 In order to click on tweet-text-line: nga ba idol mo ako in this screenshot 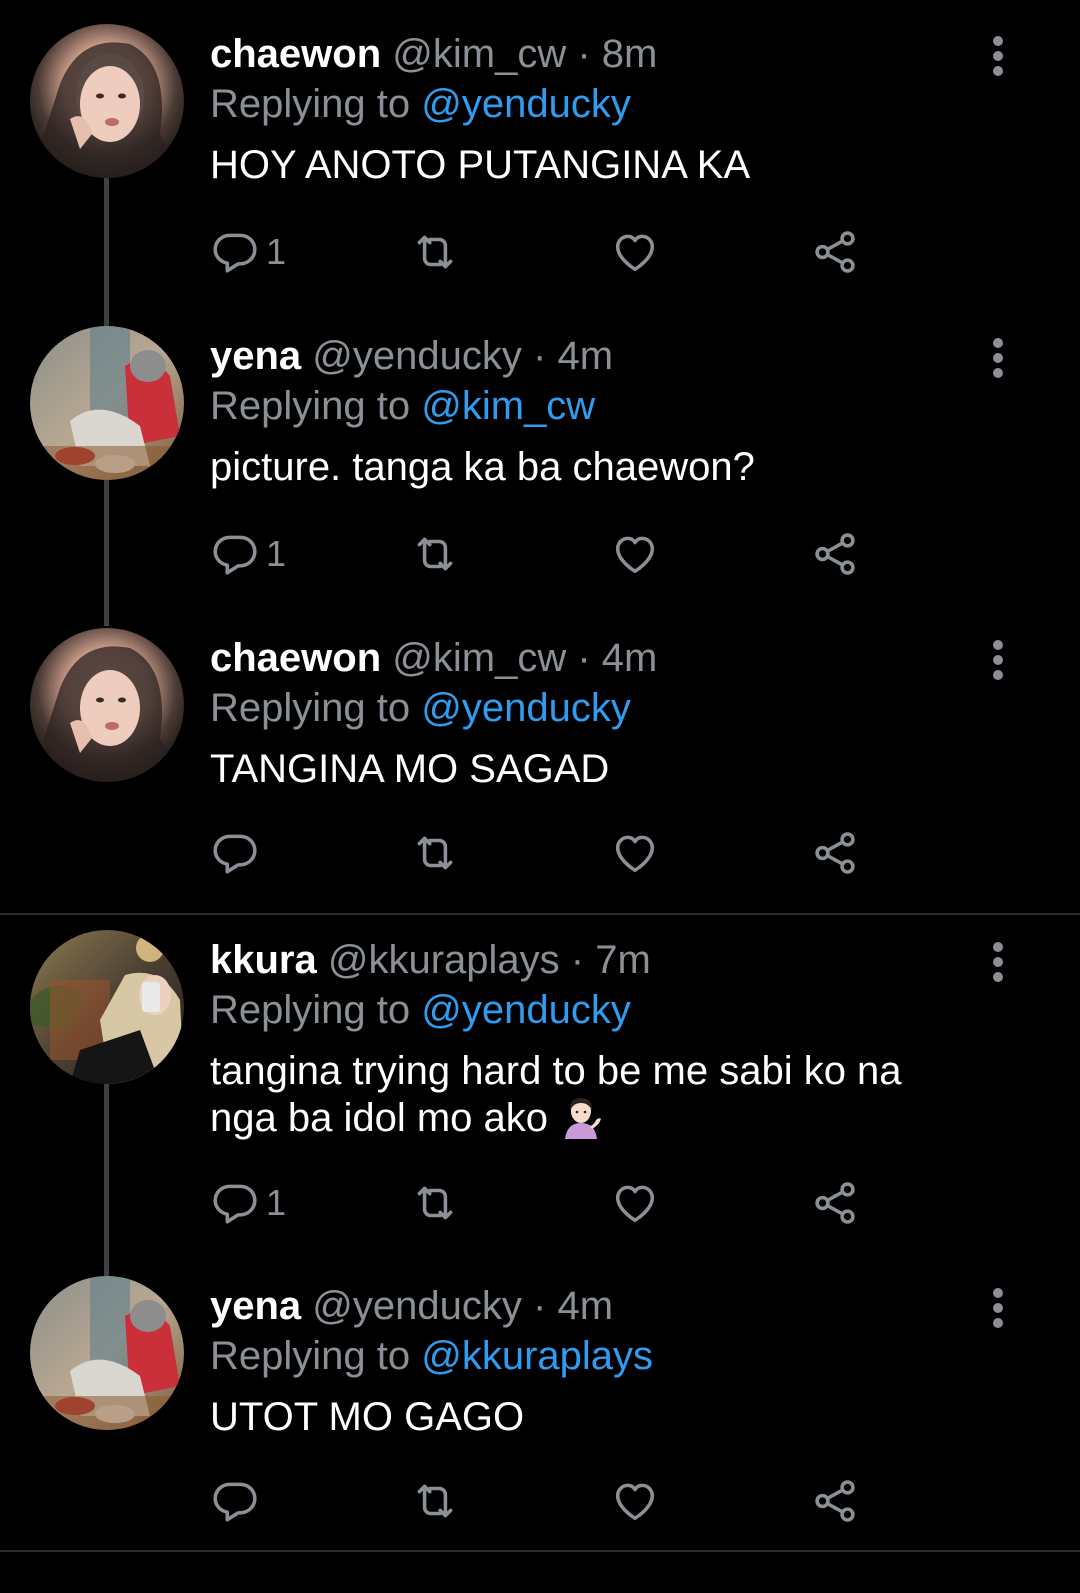, I will do `click(620, 1118)`.